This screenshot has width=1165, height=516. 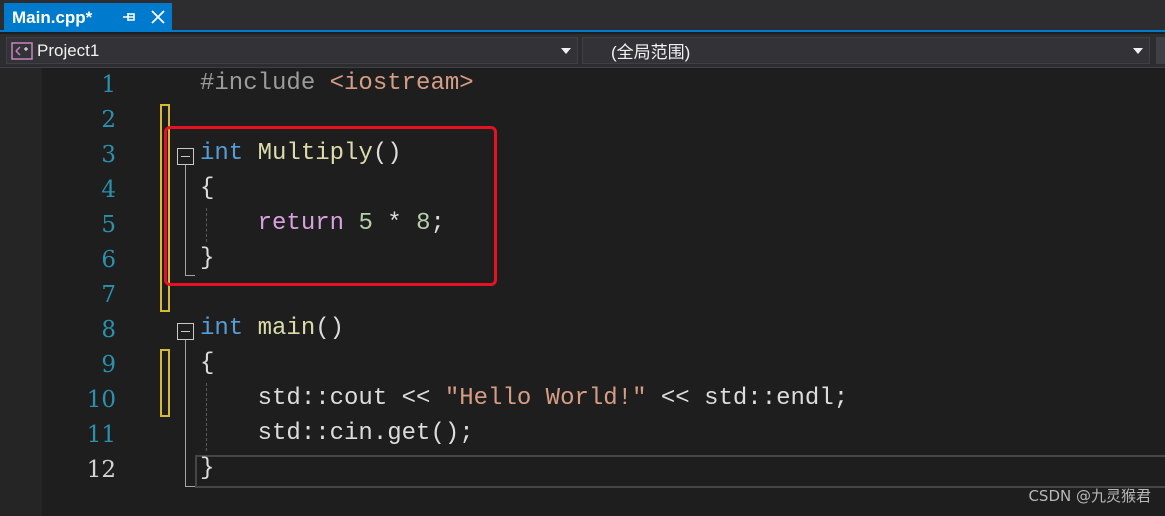 I want to click on close-icon, so click(x=158, y=17).